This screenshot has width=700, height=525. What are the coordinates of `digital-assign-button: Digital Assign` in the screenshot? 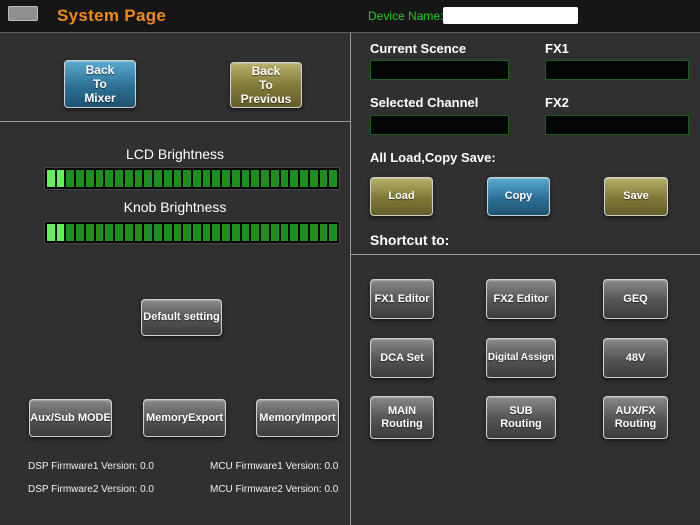 It's located at (521, 358).